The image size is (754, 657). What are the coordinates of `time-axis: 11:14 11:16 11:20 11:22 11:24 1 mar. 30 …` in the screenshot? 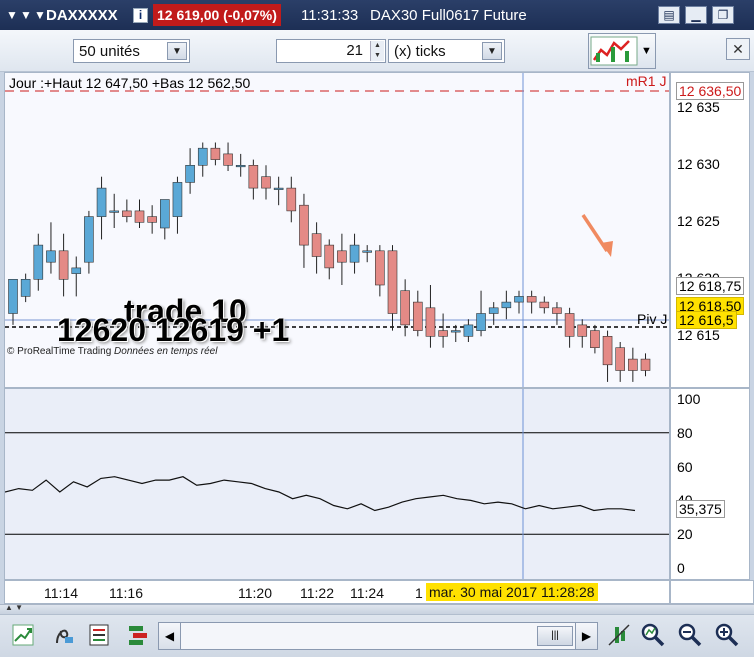 It's located at (337, 592).